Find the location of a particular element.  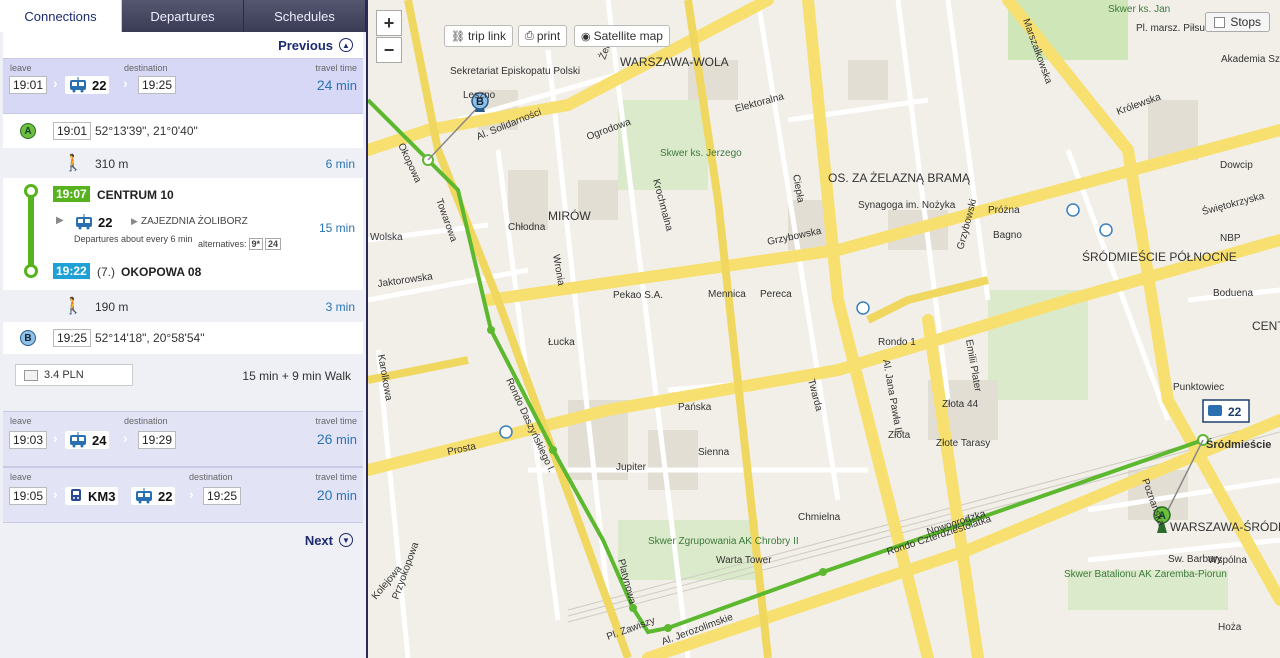

street-label: Skwer ks. Jan is located at coordinates (1139, 9).